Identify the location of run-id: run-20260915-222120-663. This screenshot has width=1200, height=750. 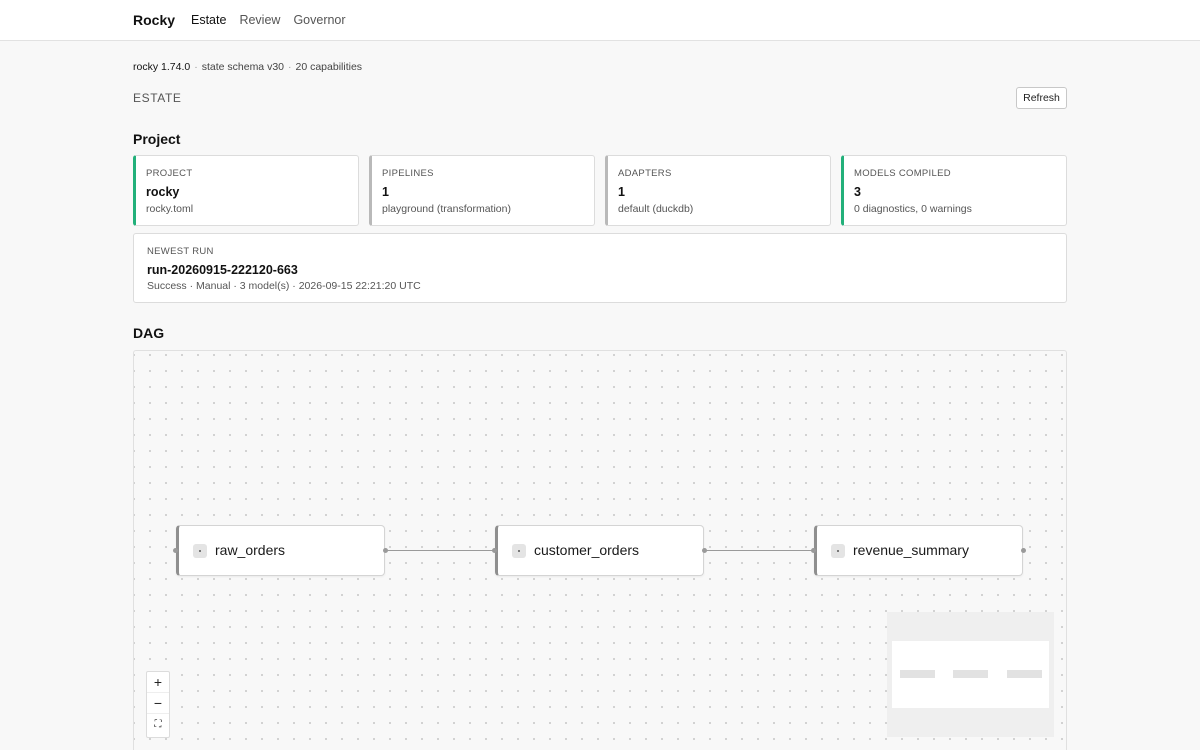
(222, 270).